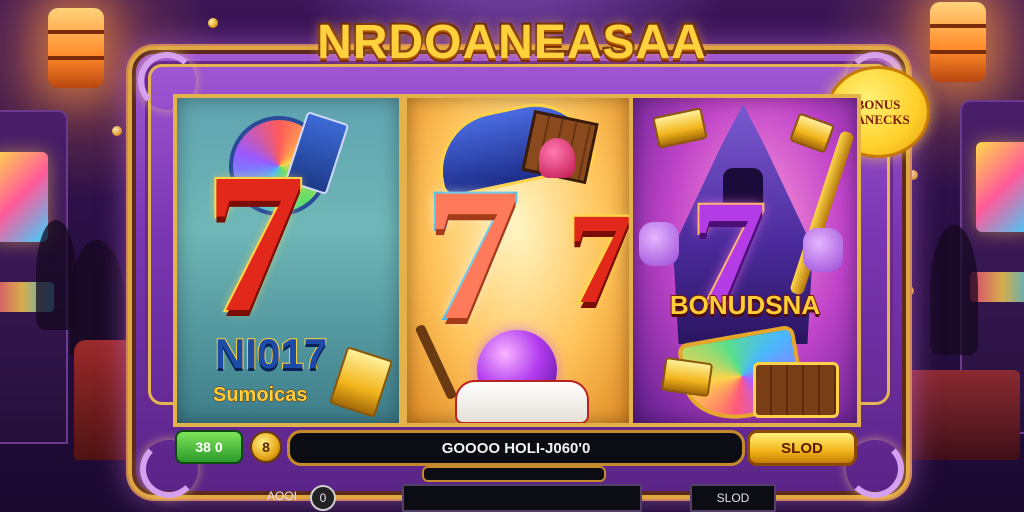 Image resolution: width=1024 pixels, height=512 pixels. What do you see at coordinates (745, 305) in the screenshot?
I see `bonus-banner: BONUDSNA` at bounding box center [745, 305].